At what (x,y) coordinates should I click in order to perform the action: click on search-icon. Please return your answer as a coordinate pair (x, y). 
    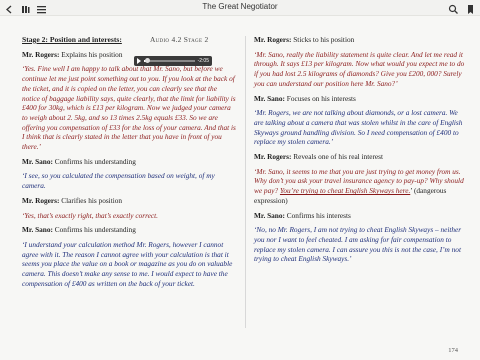
    Looking at the image, I should click on (453, 8).